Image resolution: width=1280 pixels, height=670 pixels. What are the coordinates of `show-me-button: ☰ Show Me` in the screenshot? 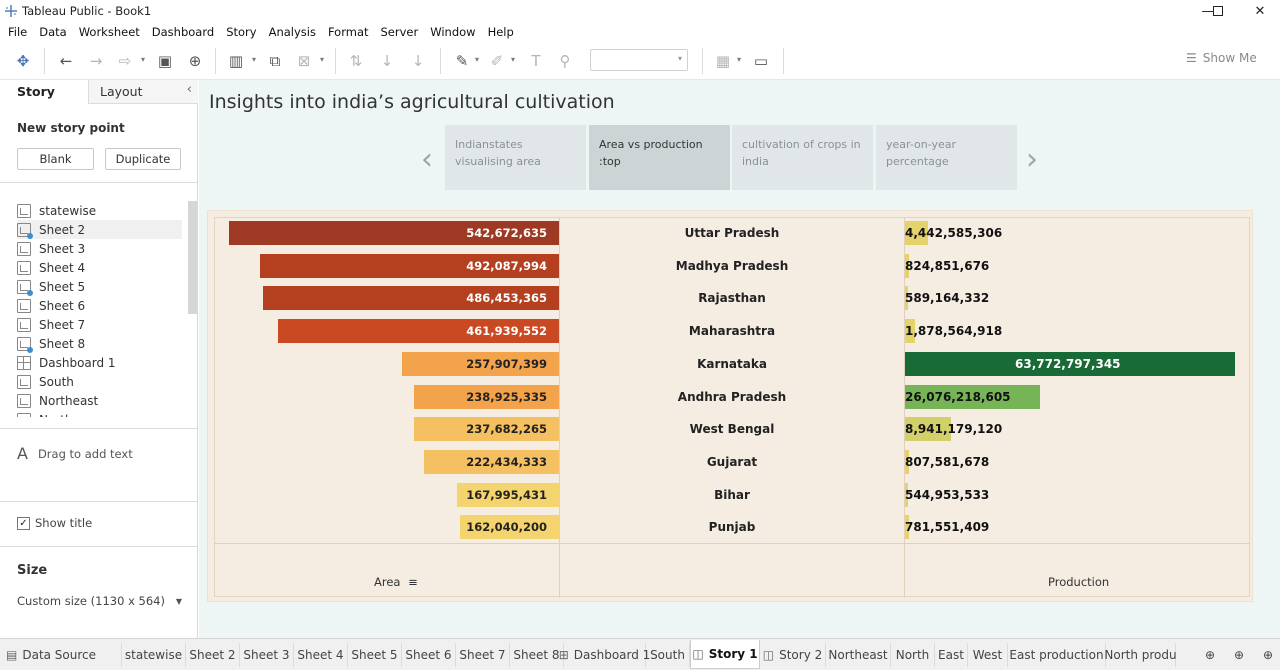 It's located at (1221, 58).